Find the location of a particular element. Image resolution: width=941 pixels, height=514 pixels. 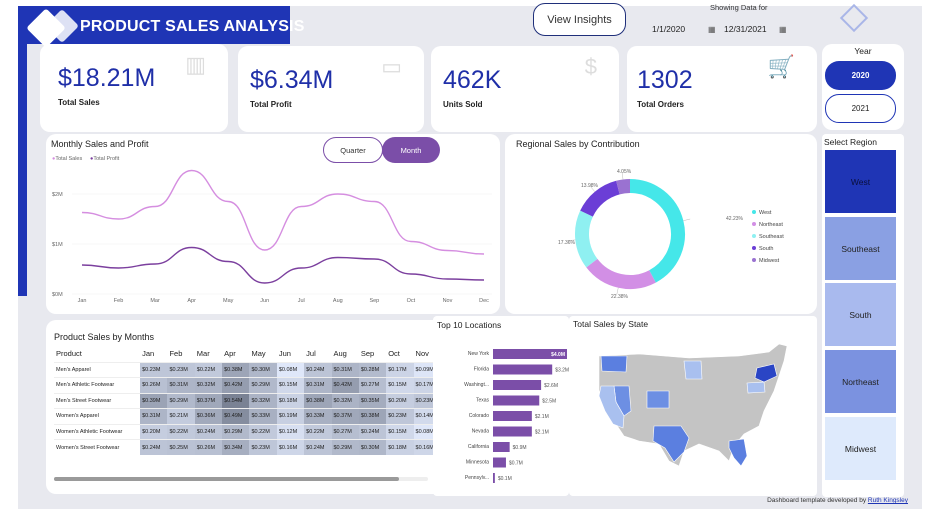

page-title: PRODUCT SALES ANALYSIS is located at coordinates (192, 26).